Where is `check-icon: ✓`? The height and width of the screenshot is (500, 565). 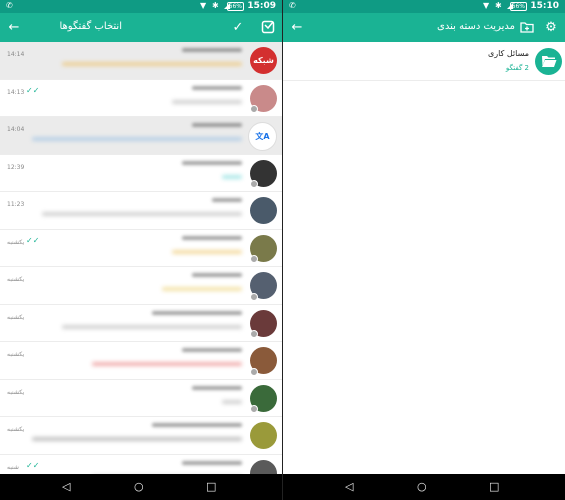
check-icon: ✓ is located at coordinates (238, 27).